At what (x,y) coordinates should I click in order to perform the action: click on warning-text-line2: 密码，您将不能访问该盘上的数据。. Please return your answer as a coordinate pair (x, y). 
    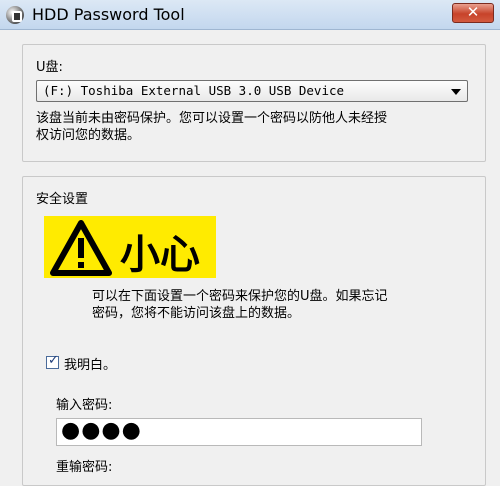
    Looking at the image, I should click on (196, 313).